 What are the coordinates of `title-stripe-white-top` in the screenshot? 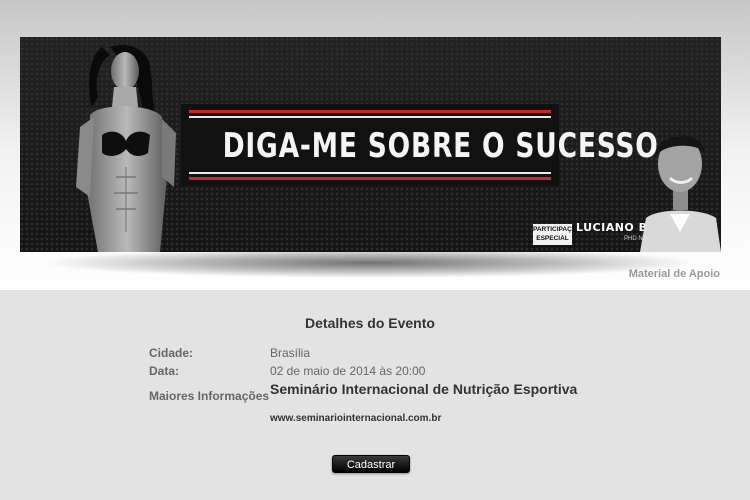 It's located at (370, 117).